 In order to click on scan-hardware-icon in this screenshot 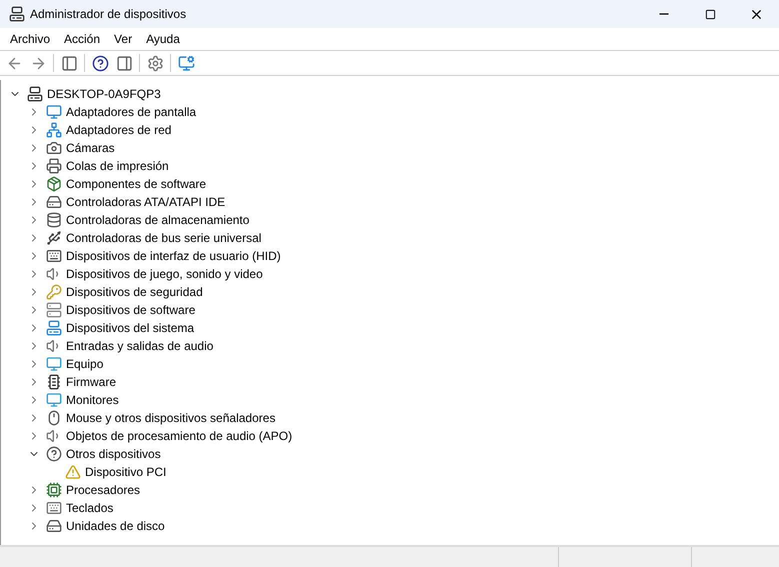, I will do `click(186, 63)`.